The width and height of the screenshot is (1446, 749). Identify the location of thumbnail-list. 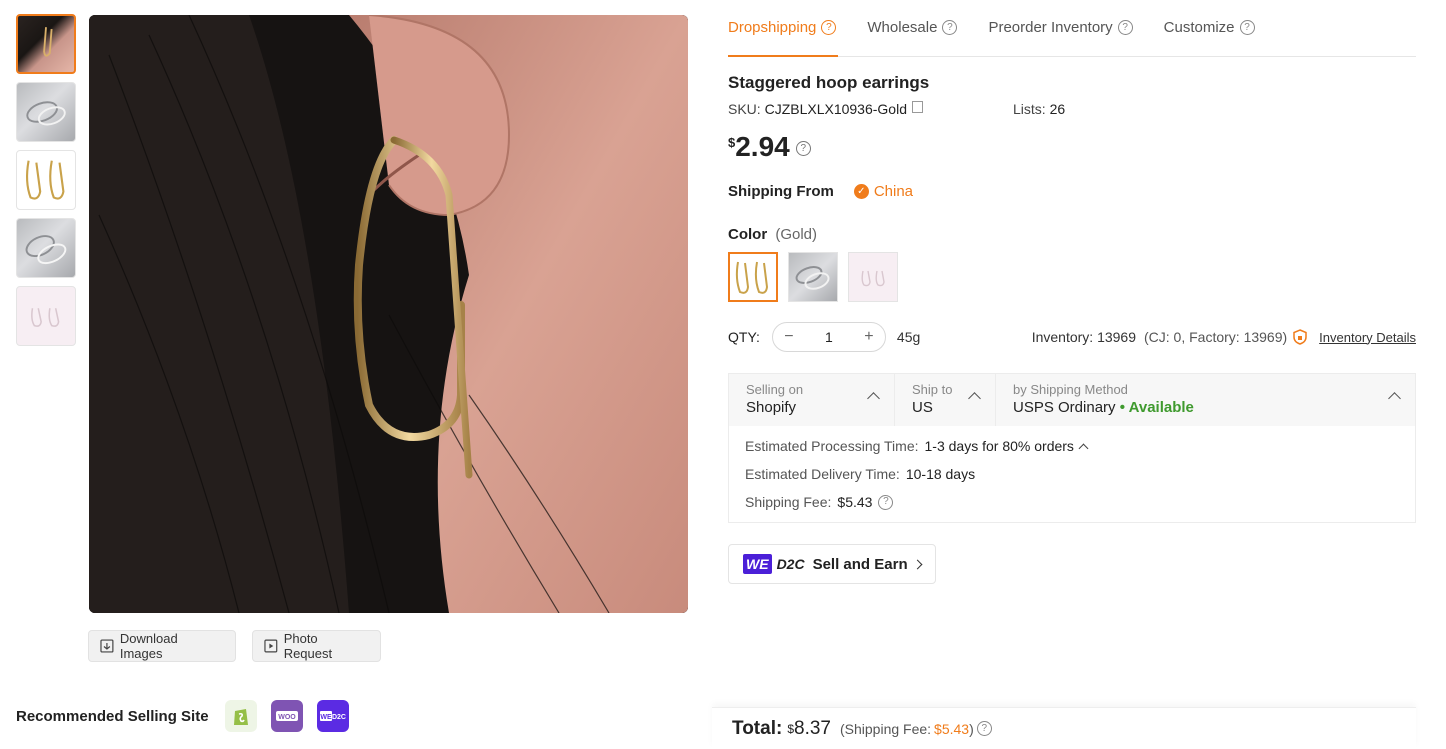
(46, 184).